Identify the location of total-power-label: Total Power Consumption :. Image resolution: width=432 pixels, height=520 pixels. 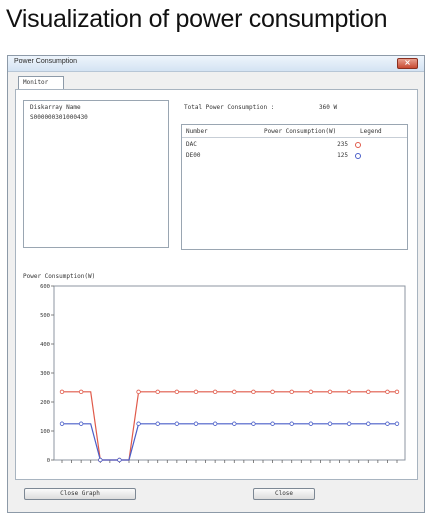
(229, 107).